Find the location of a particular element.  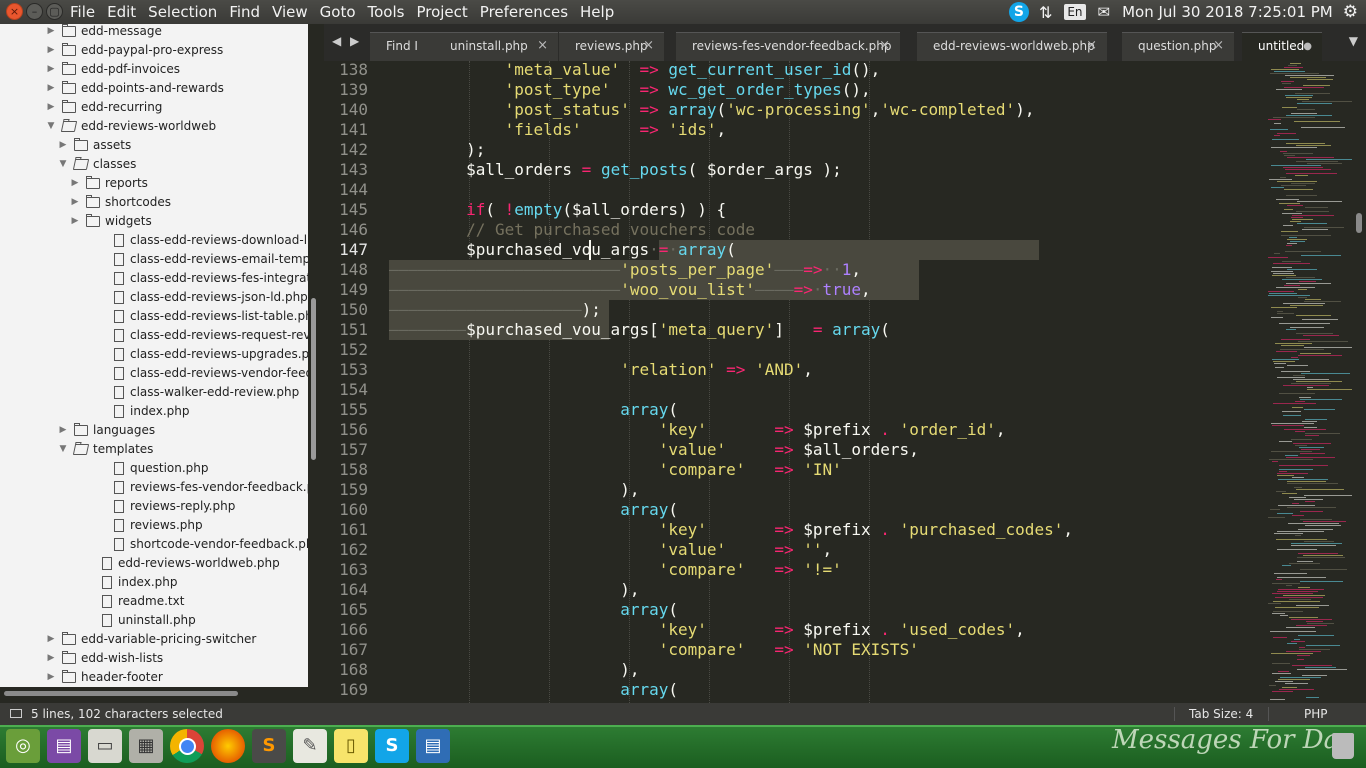

menu-view: View is located at coordinates (290, 12).